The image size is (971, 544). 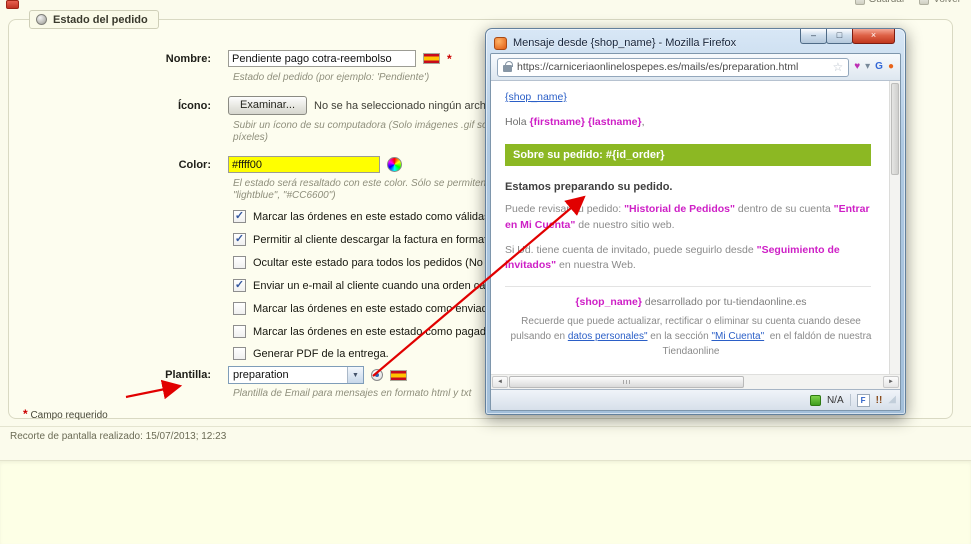 I want to click on greeting-comma: ,, so click(x=643, y=122).